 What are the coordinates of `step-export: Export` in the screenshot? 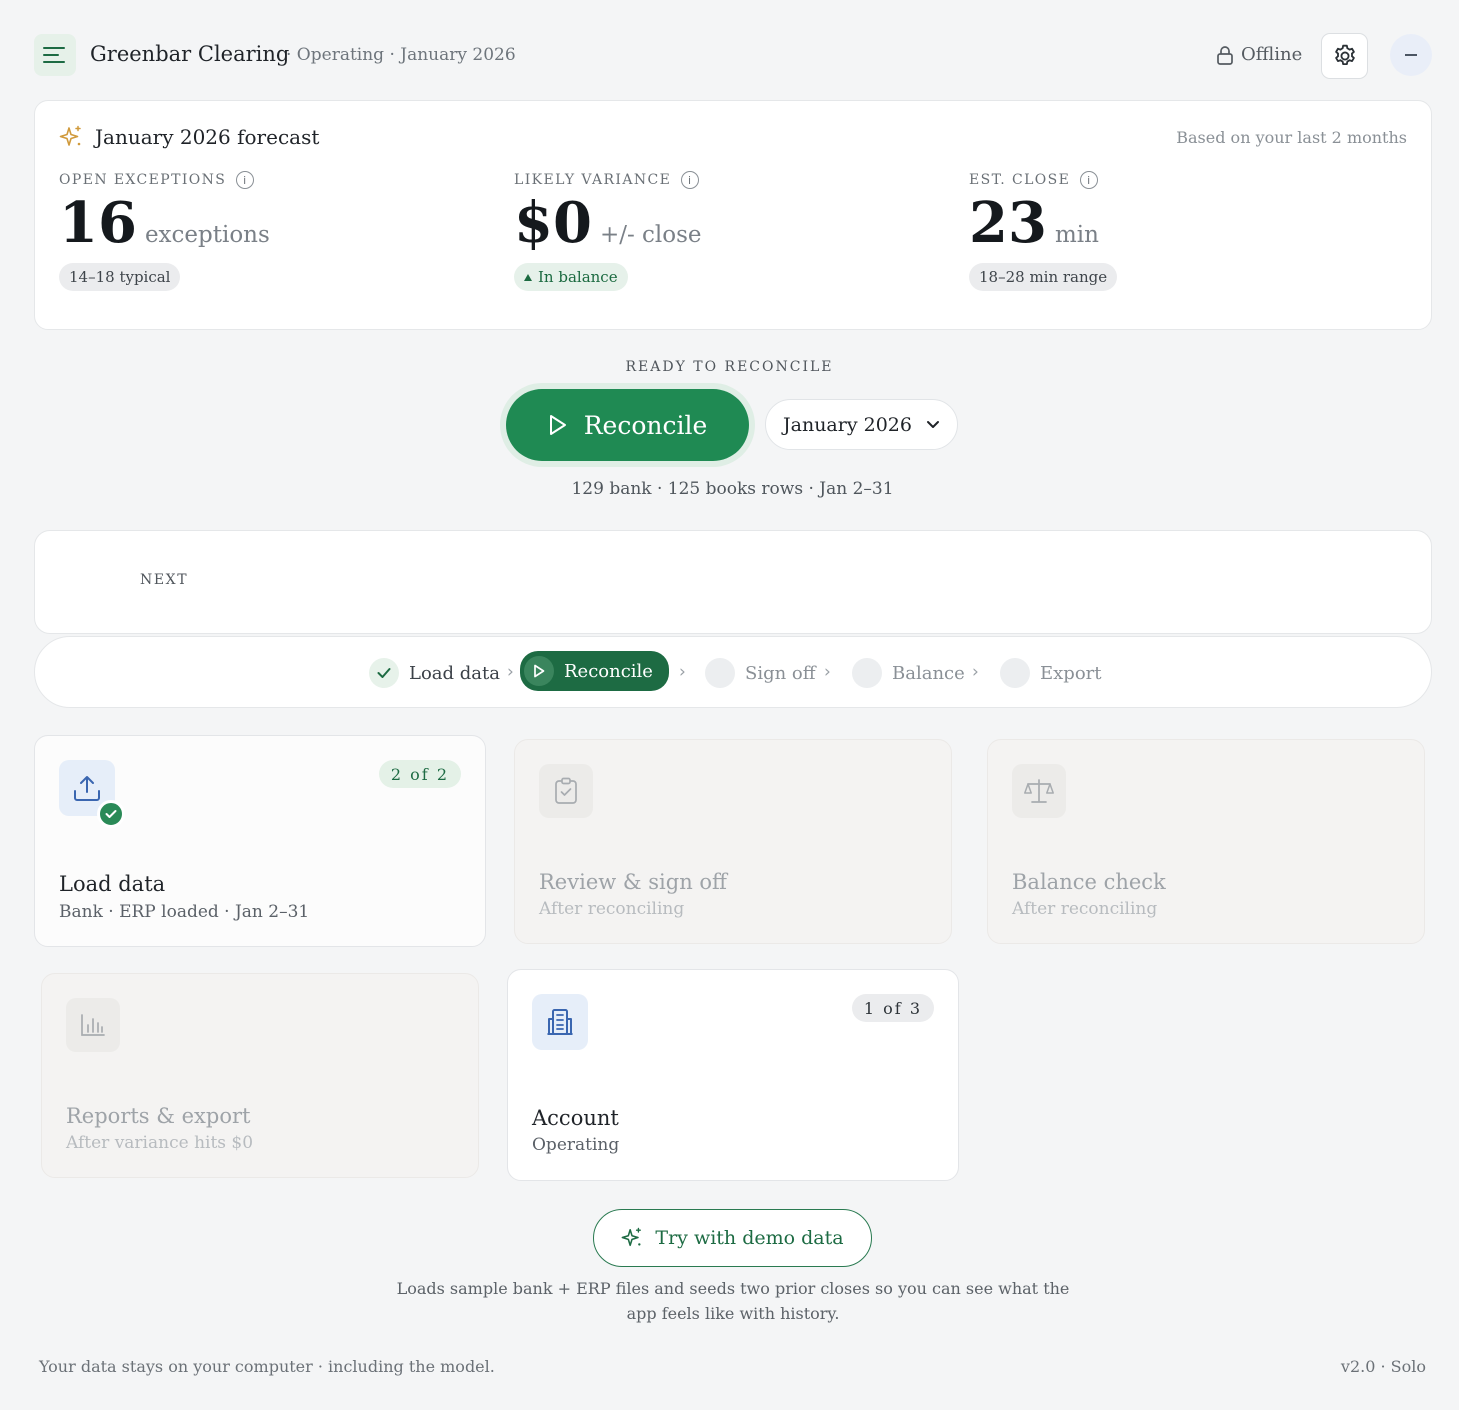 It's located at (1051, 673).